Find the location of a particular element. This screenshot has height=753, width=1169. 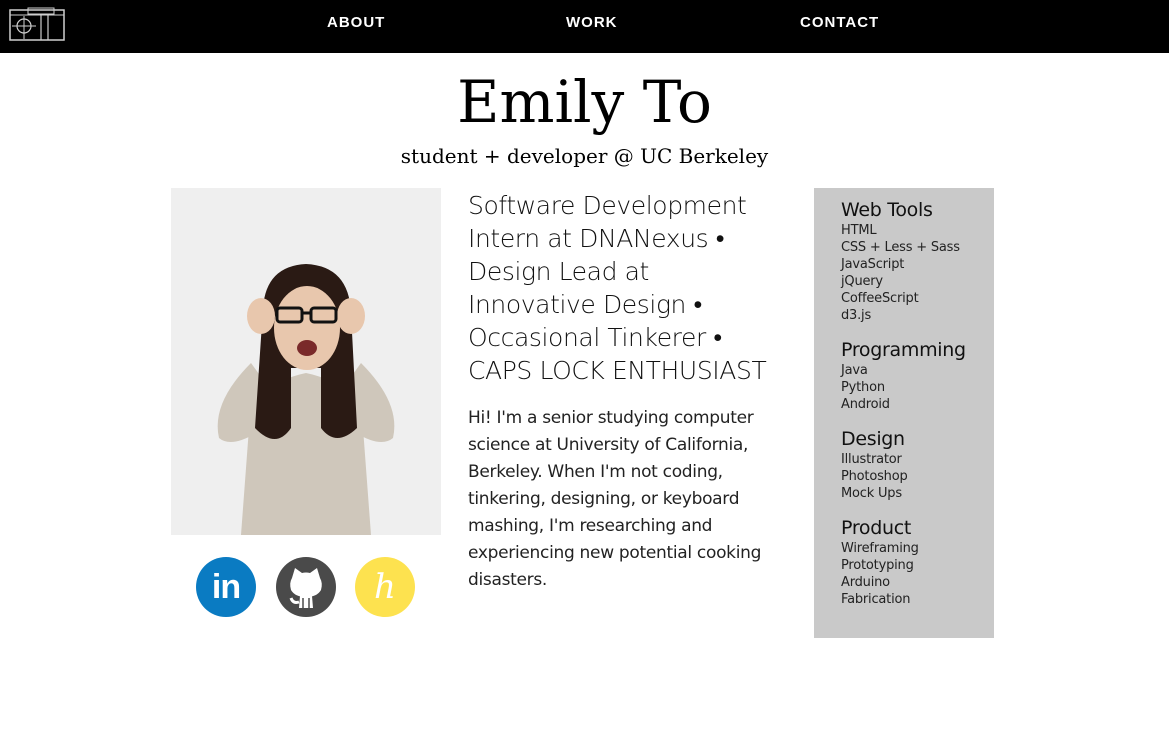

nav-about: ABOUT is located at coordinates (356, 22).